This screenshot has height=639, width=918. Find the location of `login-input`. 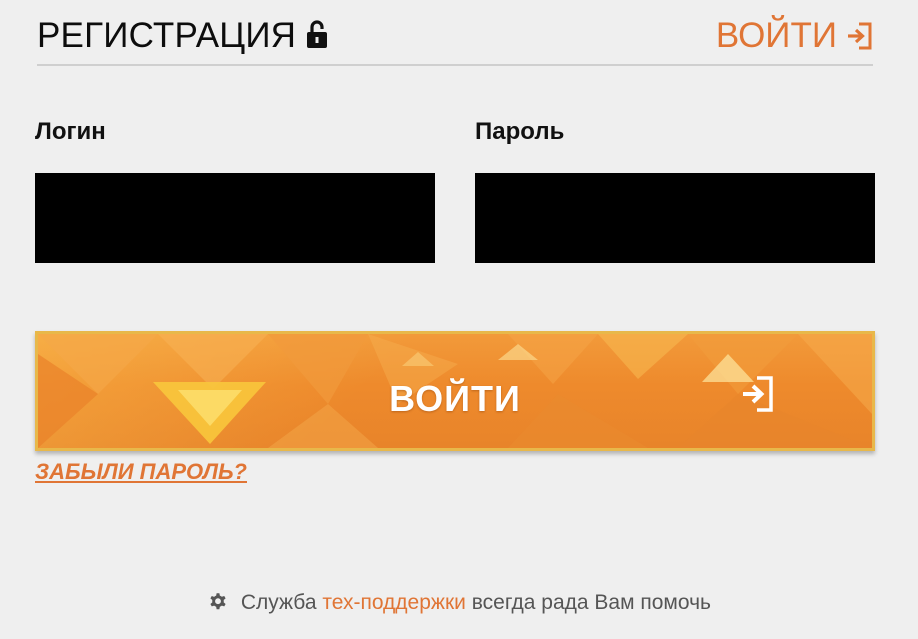

login-input is located at coordinates (235, 218).